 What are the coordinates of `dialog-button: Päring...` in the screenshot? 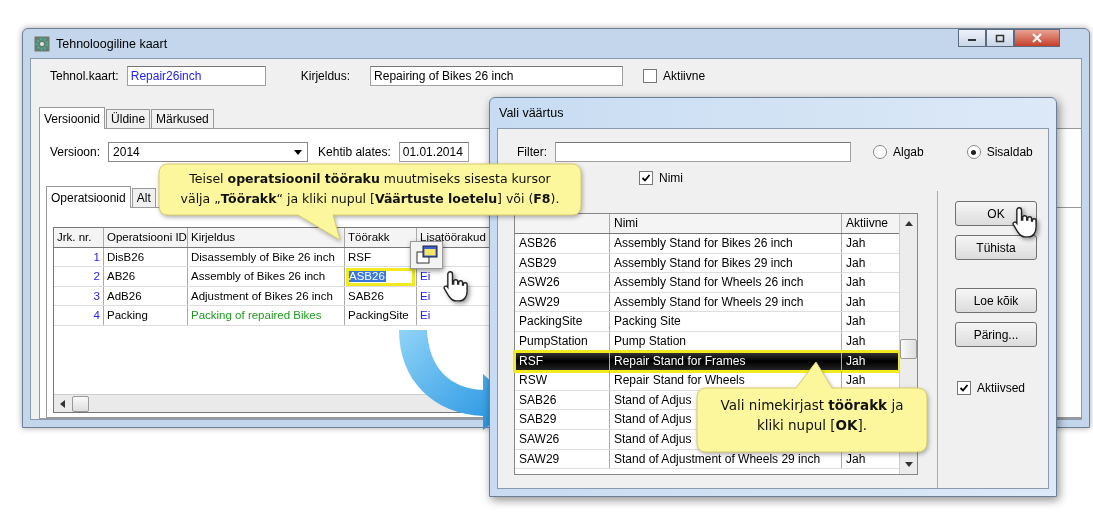 It's located at (996, 334).